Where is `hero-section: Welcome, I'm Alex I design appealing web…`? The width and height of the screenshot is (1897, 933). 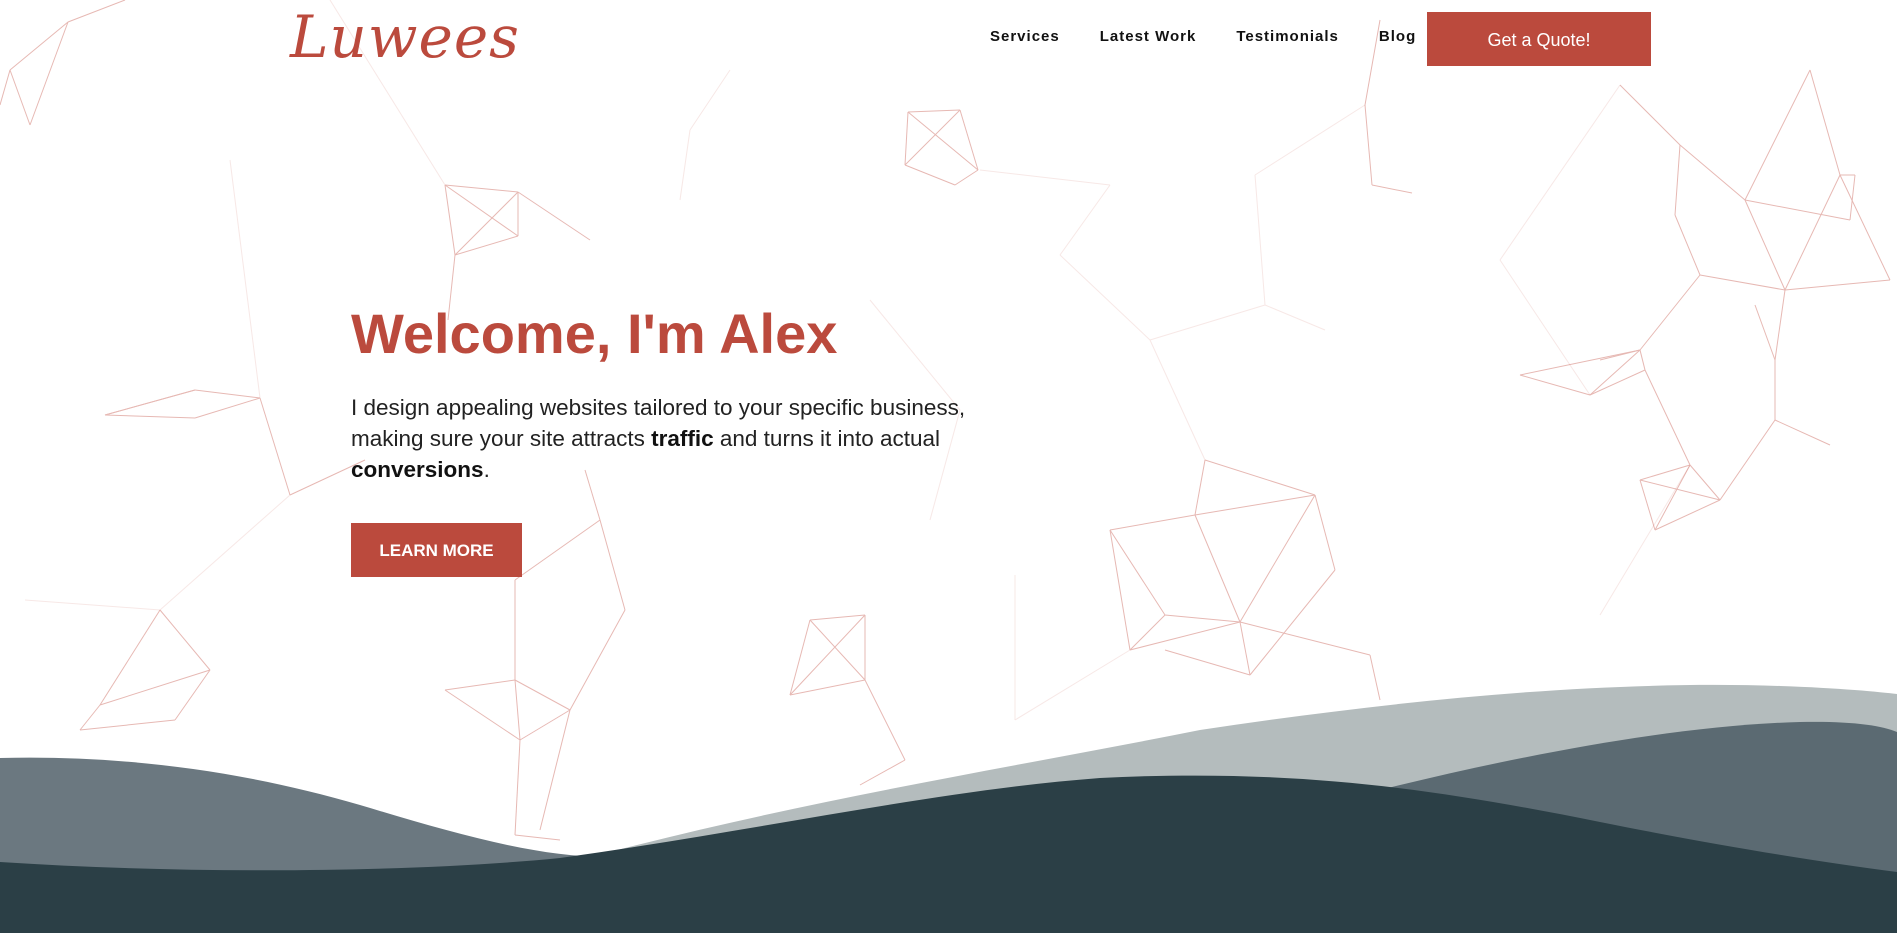
hero-section: Welcome, I'm Alex I design appealing web… is located at coordinates (691, 435).